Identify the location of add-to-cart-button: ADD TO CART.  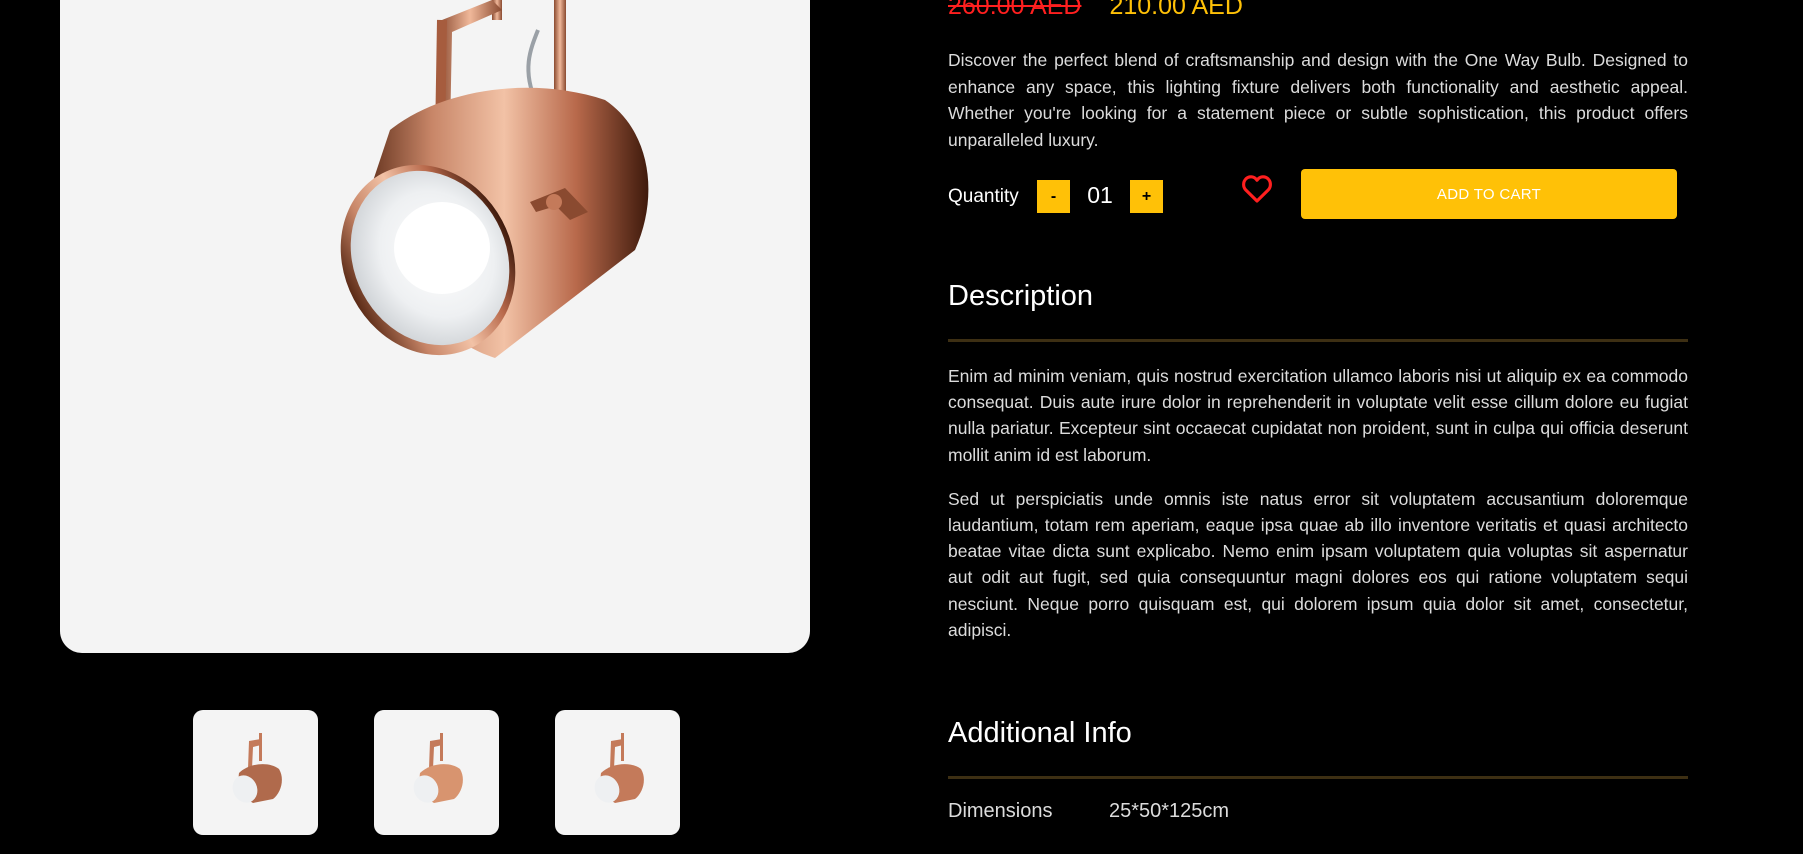
(1489, 194).